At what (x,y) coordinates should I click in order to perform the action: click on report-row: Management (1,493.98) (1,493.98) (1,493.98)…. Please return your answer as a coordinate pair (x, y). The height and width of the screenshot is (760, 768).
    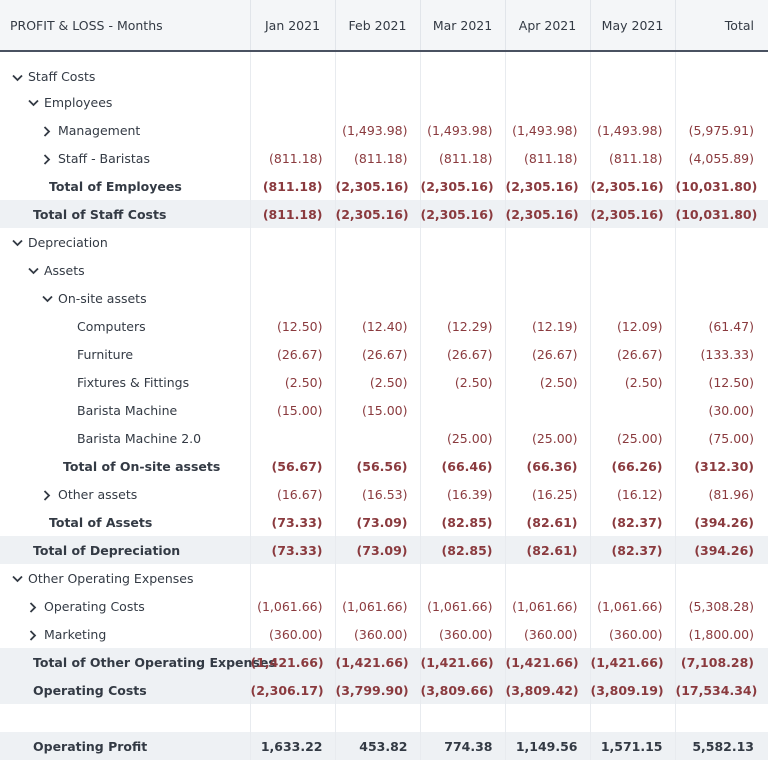
    Looking at the image, I should click on (384, 130).